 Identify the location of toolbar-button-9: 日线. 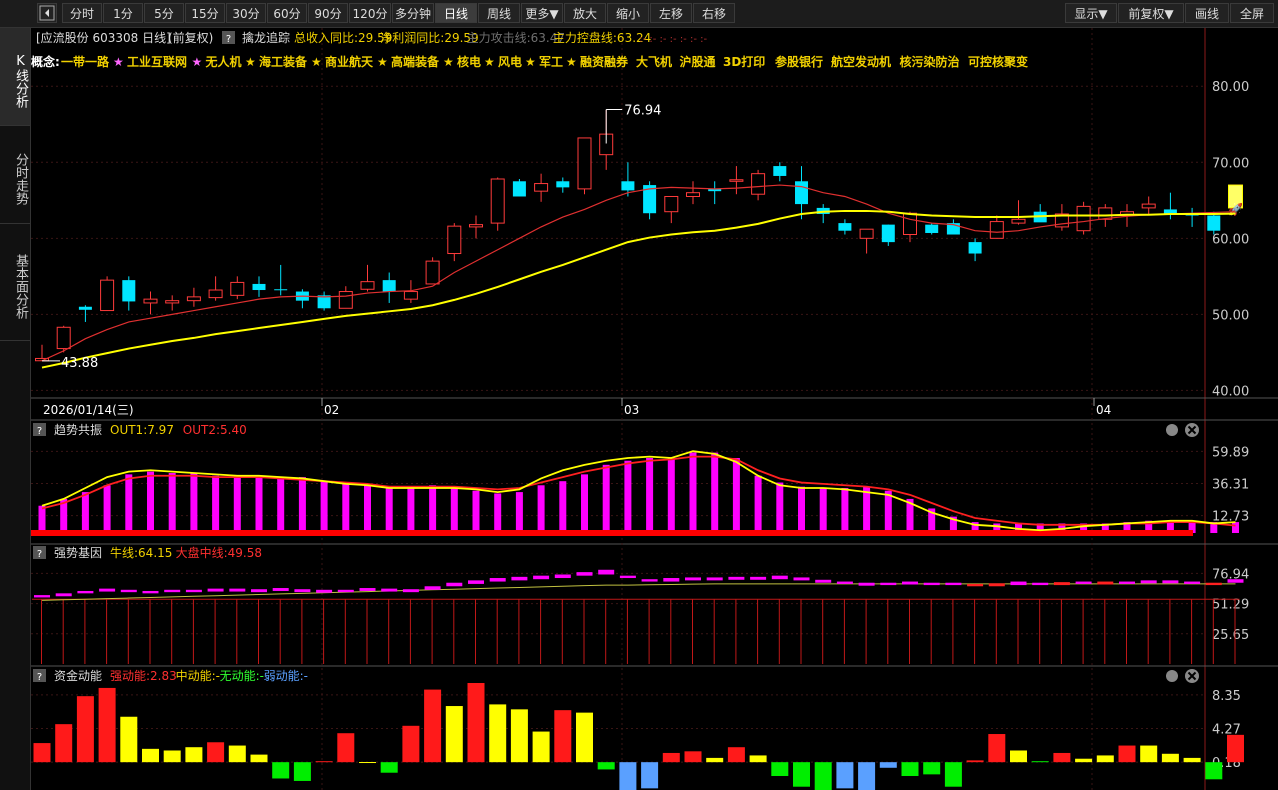
(456, 13).